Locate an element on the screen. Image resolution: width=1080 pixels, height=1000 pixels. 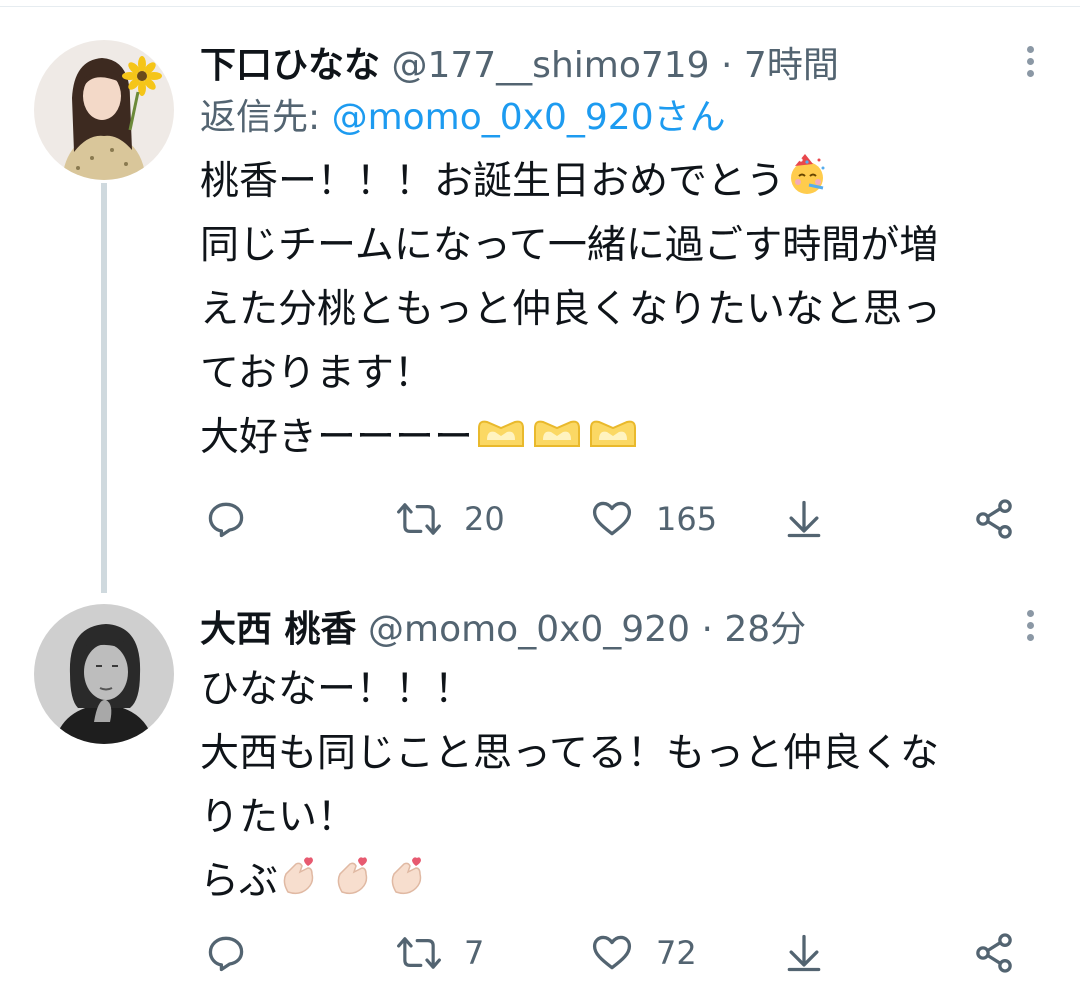
author-name: 下口ひなな is located at coordinates (290, 65).